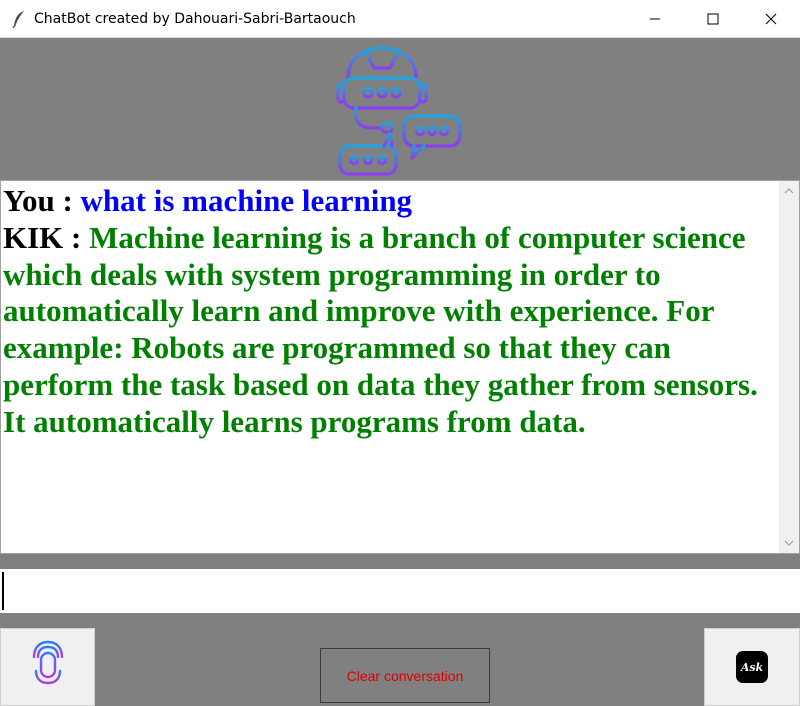  Describe the element at coordinates (789, 367) in the screenshot. I see `chat-scrollbar` at that location.